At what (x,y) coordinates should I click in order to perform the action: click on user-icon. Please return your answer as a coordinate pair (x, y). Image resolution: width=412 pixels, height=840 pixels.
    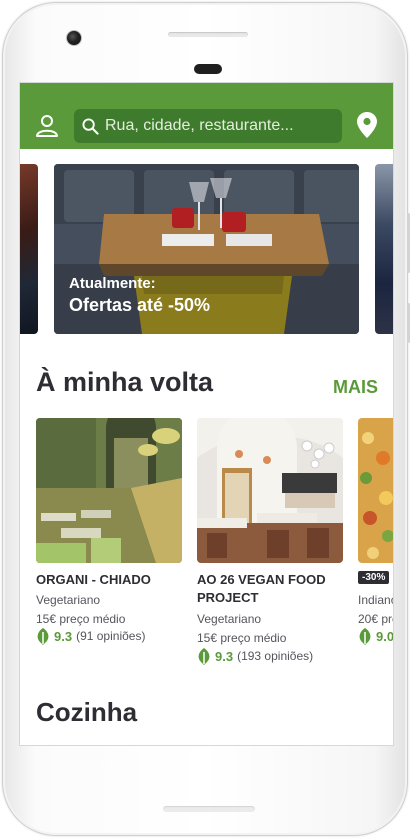
    Looking at the image, I should click on (47, 125).